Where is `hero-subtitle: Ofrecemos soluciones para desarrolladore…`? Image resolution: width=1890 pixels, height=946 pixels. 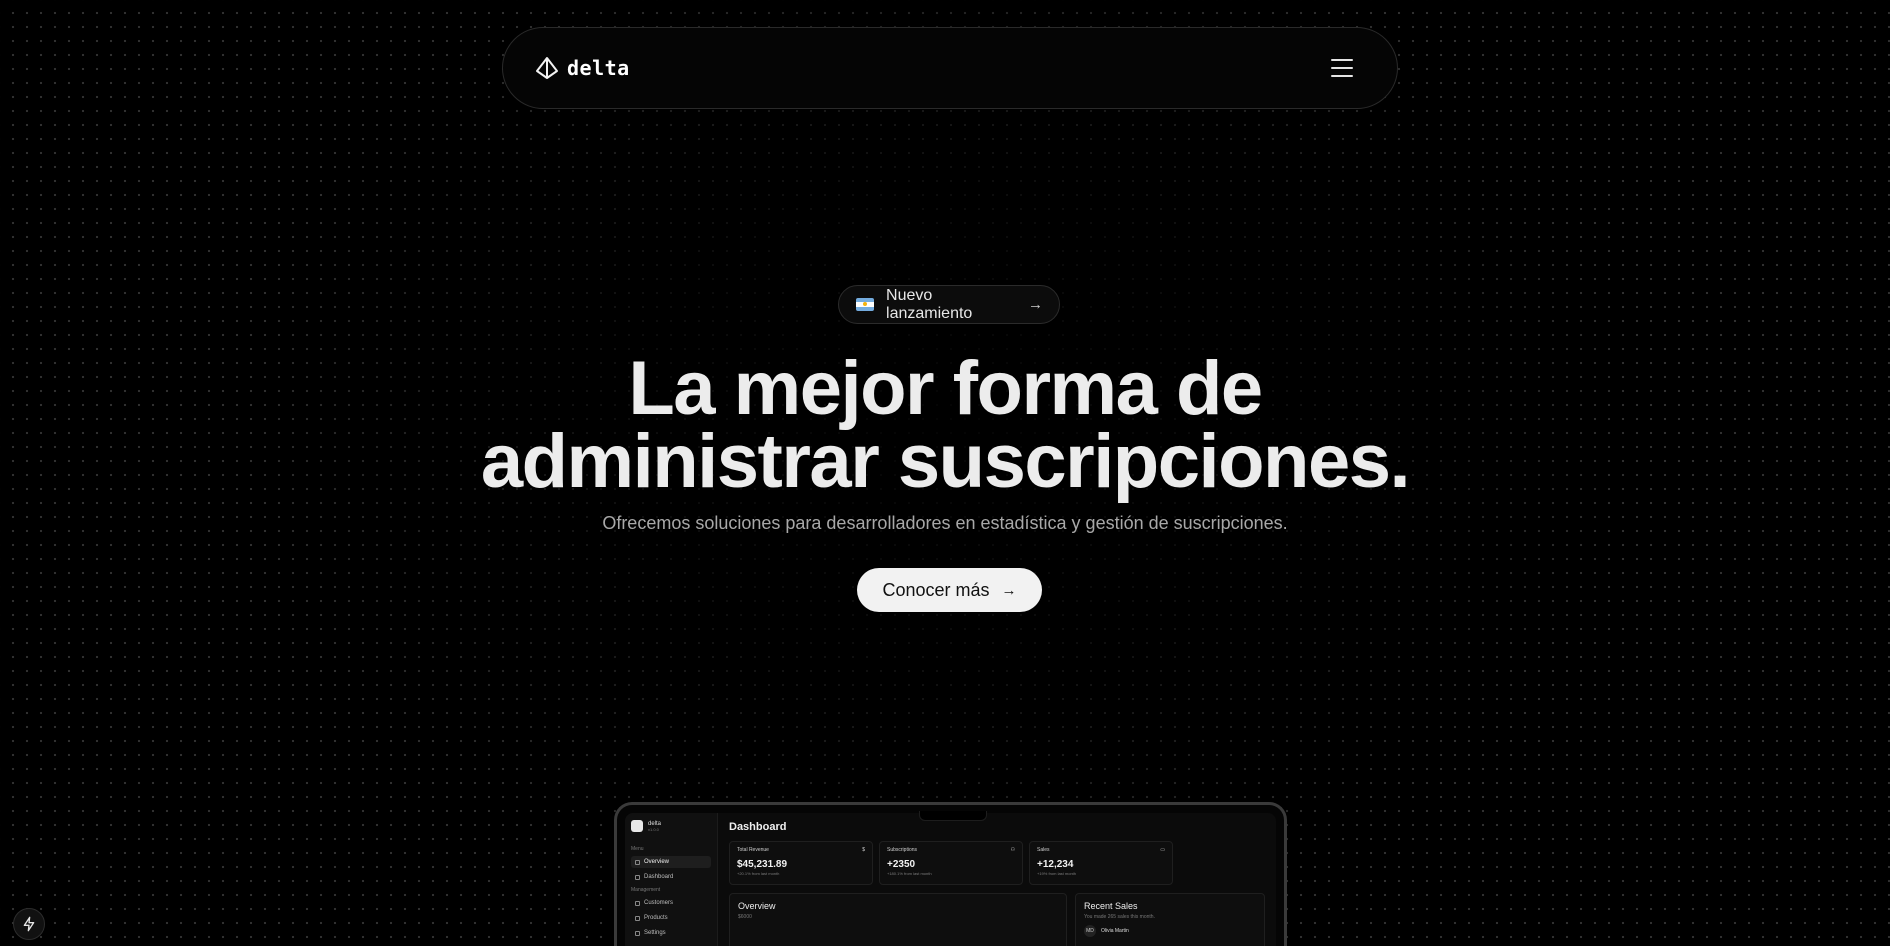
hero-subtitle: Ofrecemos soluciones para desarrolladore… is located at coordinates (945, 523).